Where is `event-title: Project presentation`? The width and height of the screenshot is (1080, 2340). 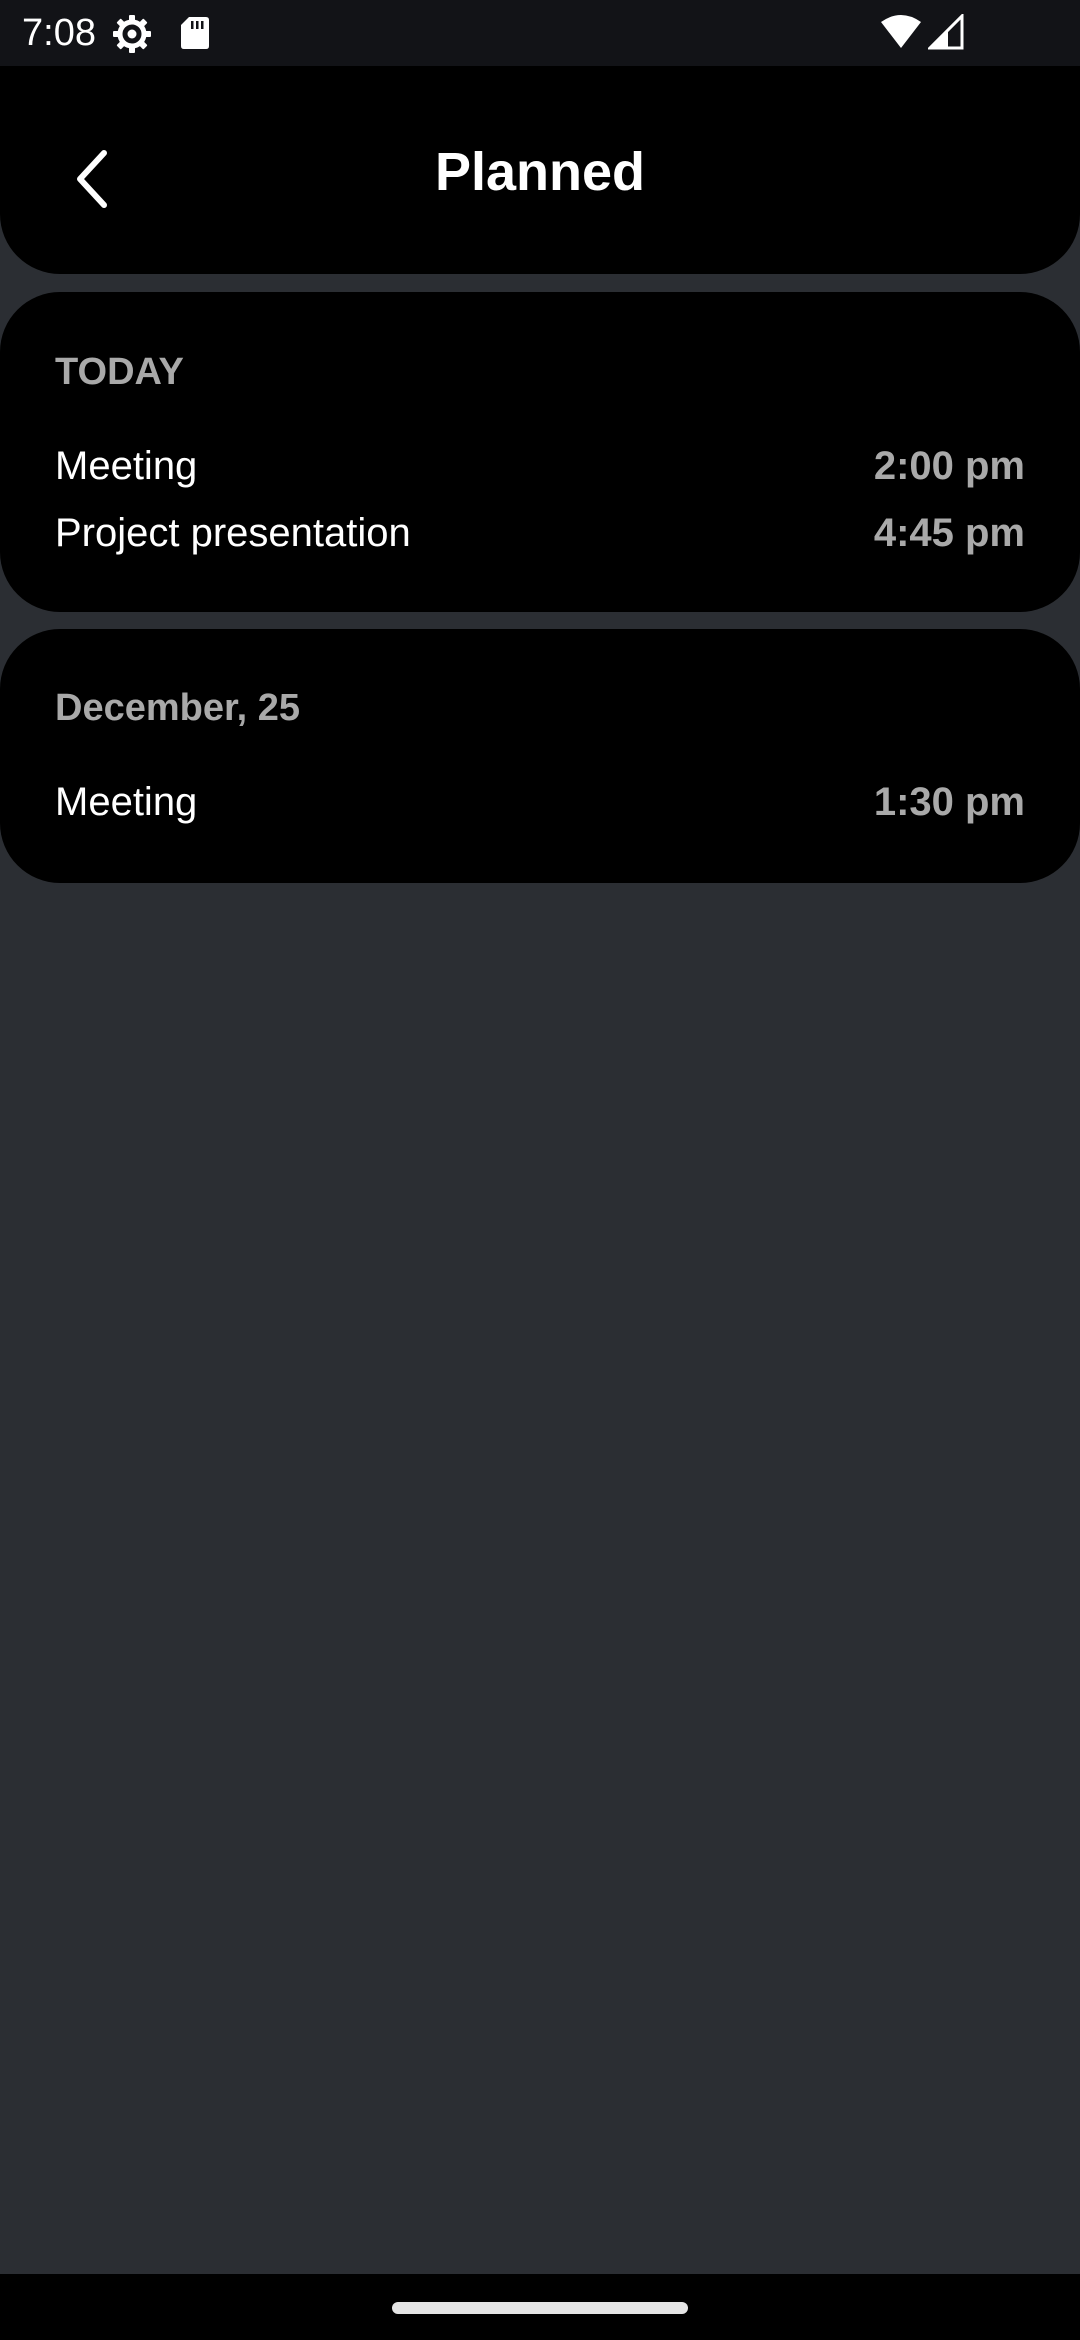 event-title: Project presentation is located at coordinates (233, 533).